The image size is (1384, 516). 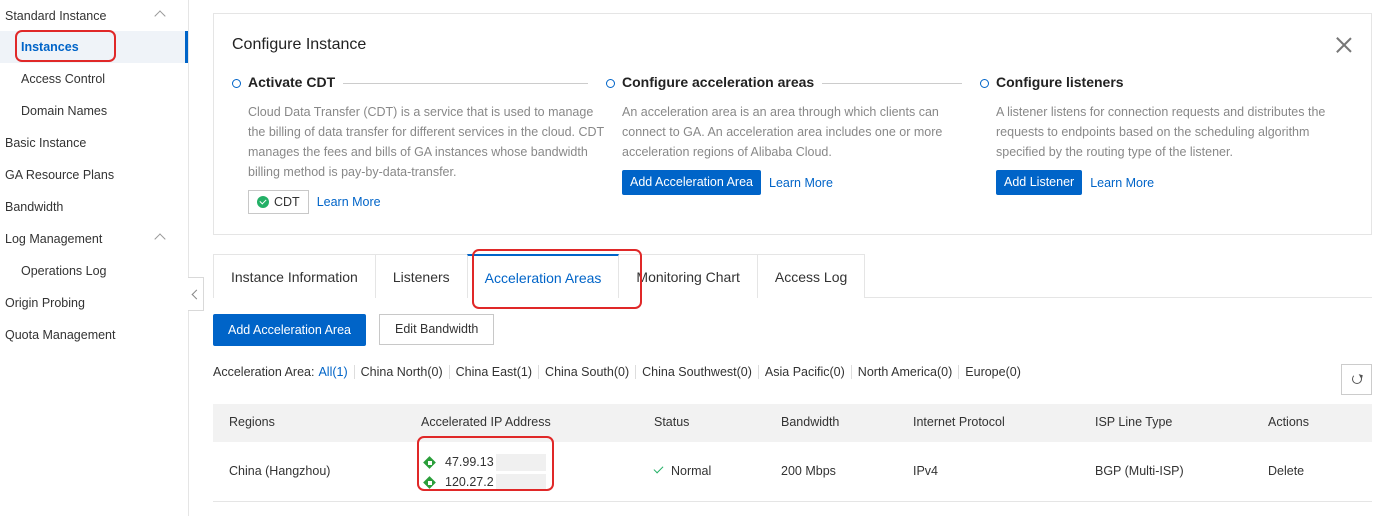 What do you see at coordinates (280, 471) in the screenshot?
I see `region-cell: China (Hangzhou)` at bounding box center [280, 471].